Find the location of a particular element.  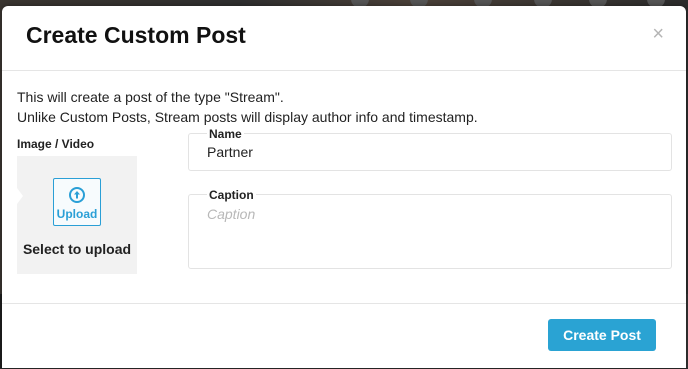

arrow-up-circle-icon is located at coordinates (77, 195).